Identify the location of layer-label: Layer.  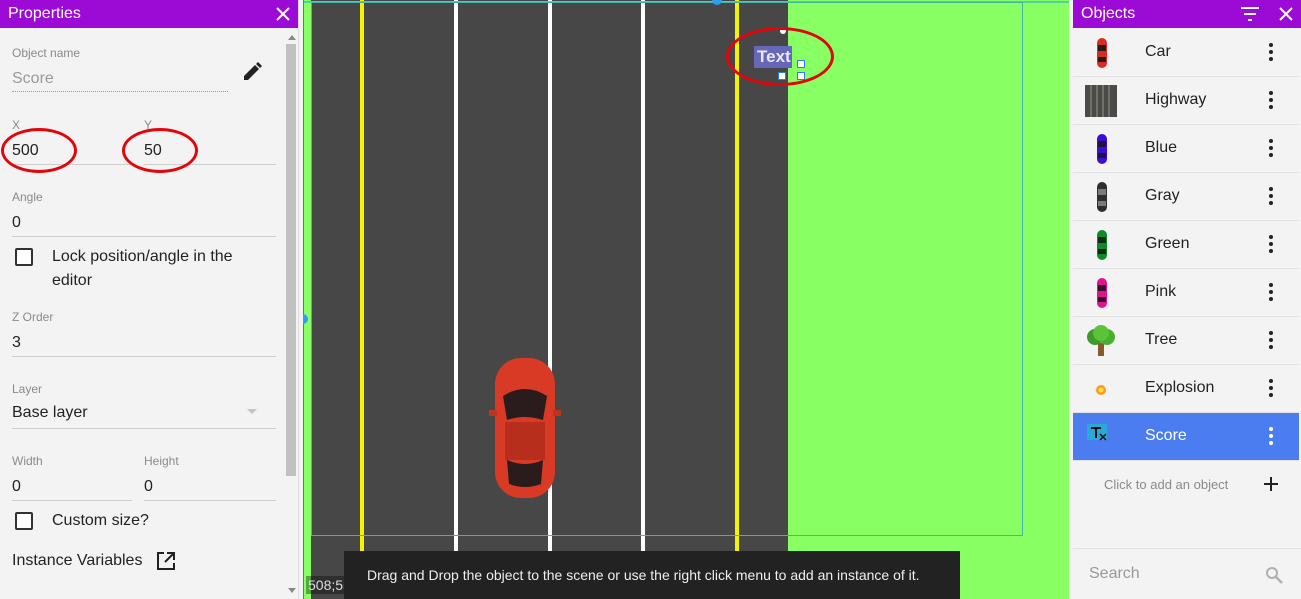
(27, 389).